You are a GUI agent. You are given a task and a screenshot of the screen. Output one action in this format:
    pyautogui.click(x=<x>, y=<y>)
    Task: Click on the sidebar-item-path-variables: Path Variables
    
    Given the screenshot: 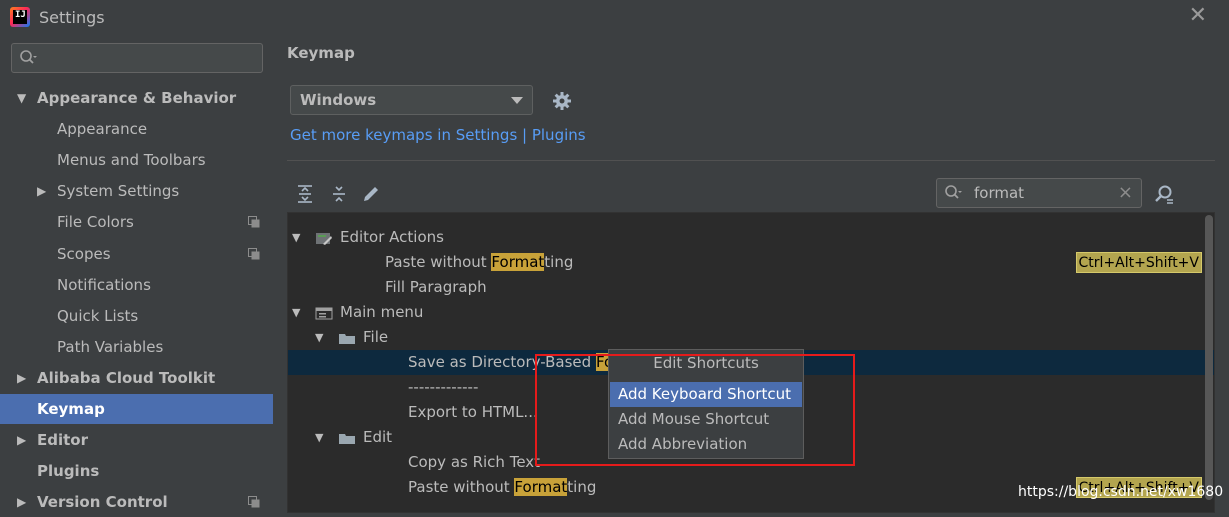 What is the action you would take?
    pyautogui.click(x=136, y=347)
    